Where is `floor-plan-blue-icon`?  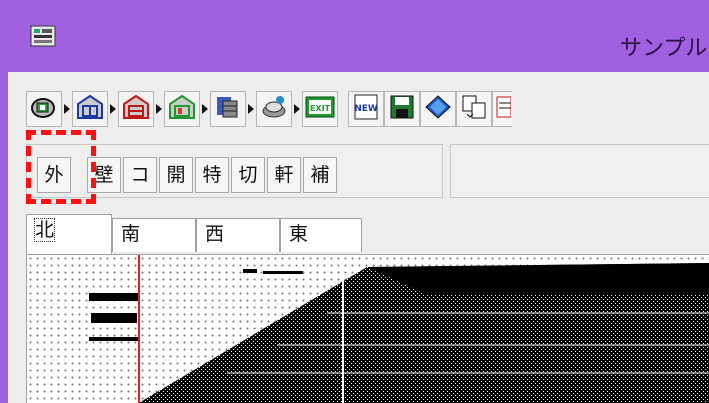 floor-plan-blue-icon is located at coordinates (90, 109).